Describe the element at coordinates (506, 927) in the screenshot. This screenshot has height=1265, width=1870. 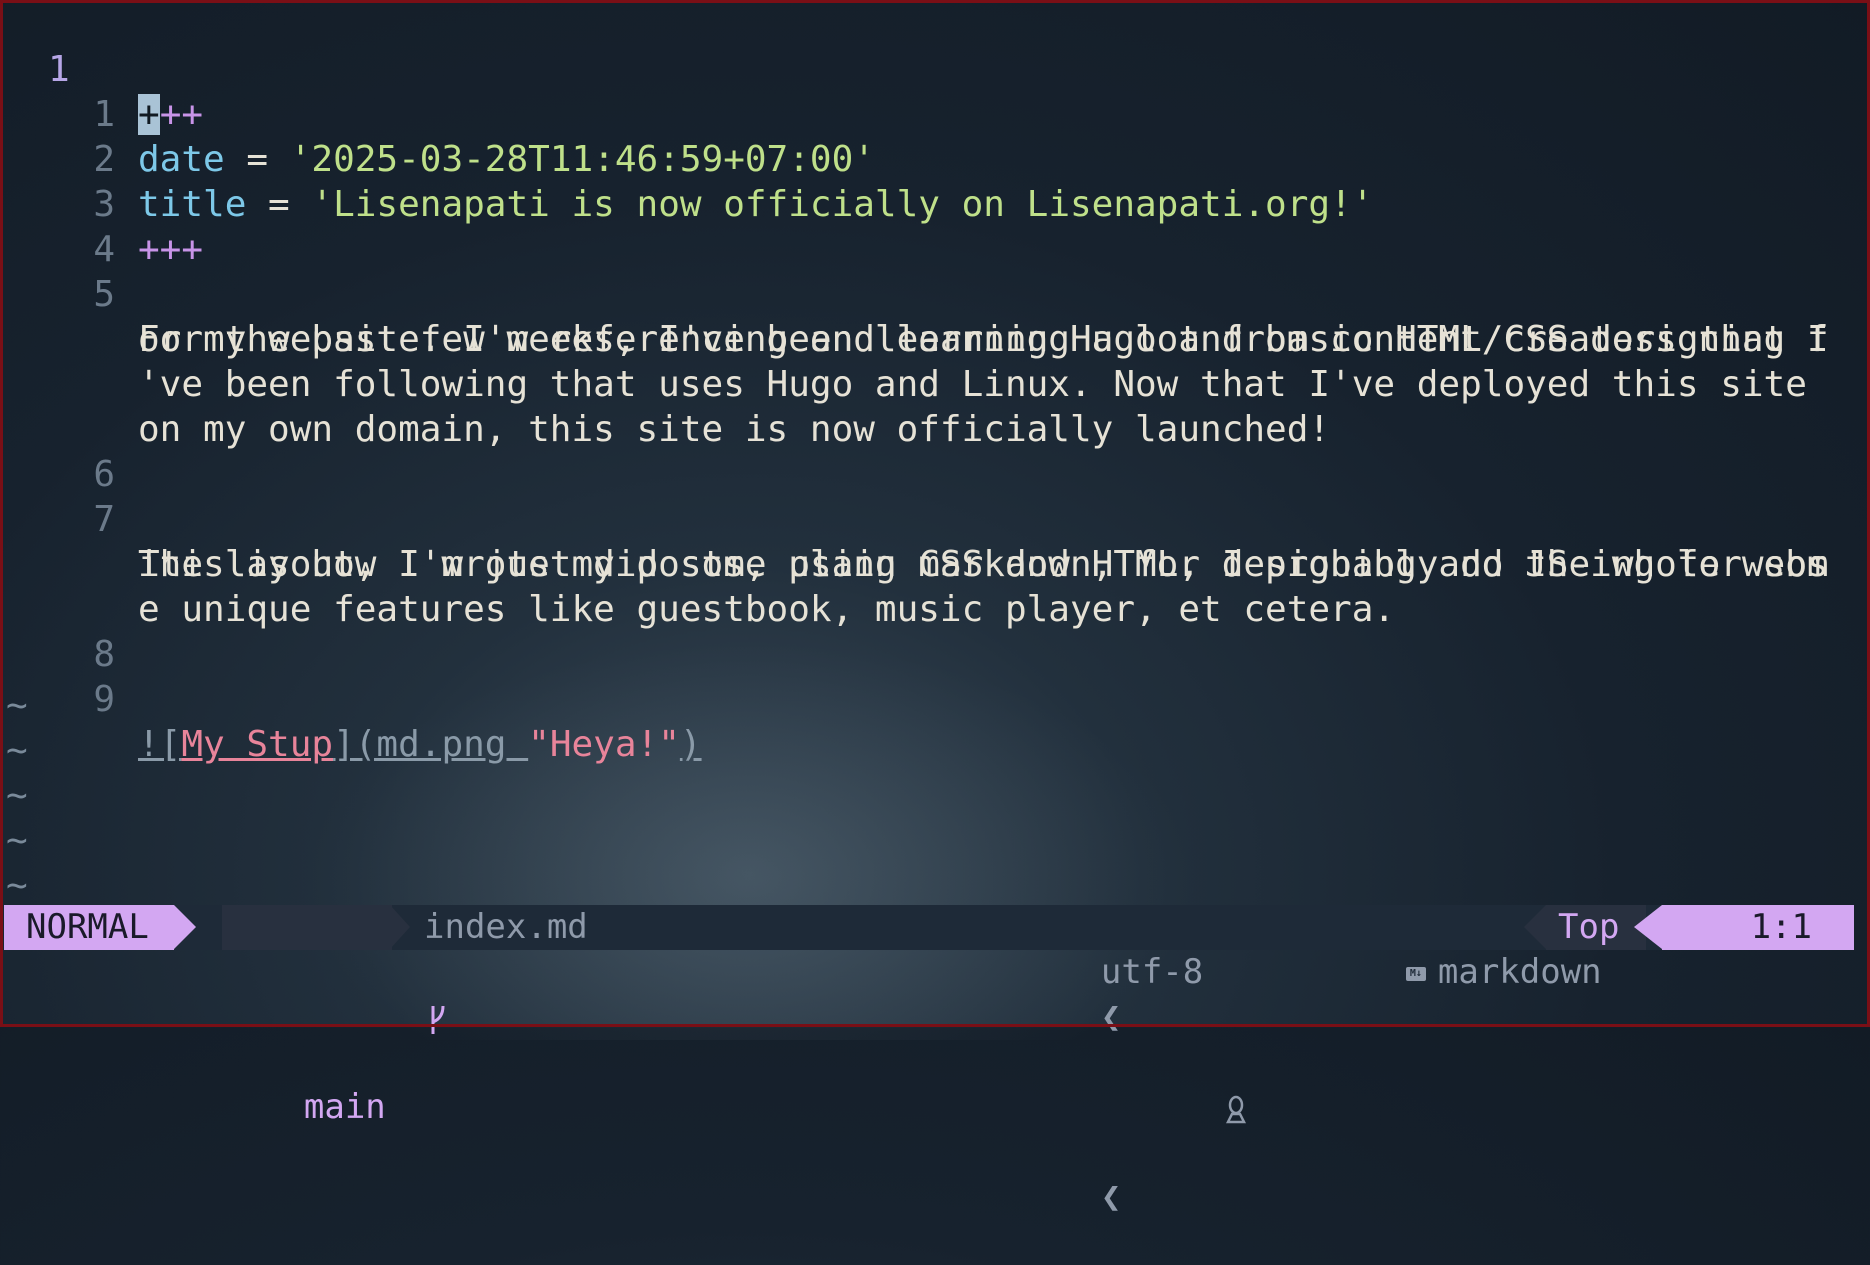
I see `filename: index.md` at that location.